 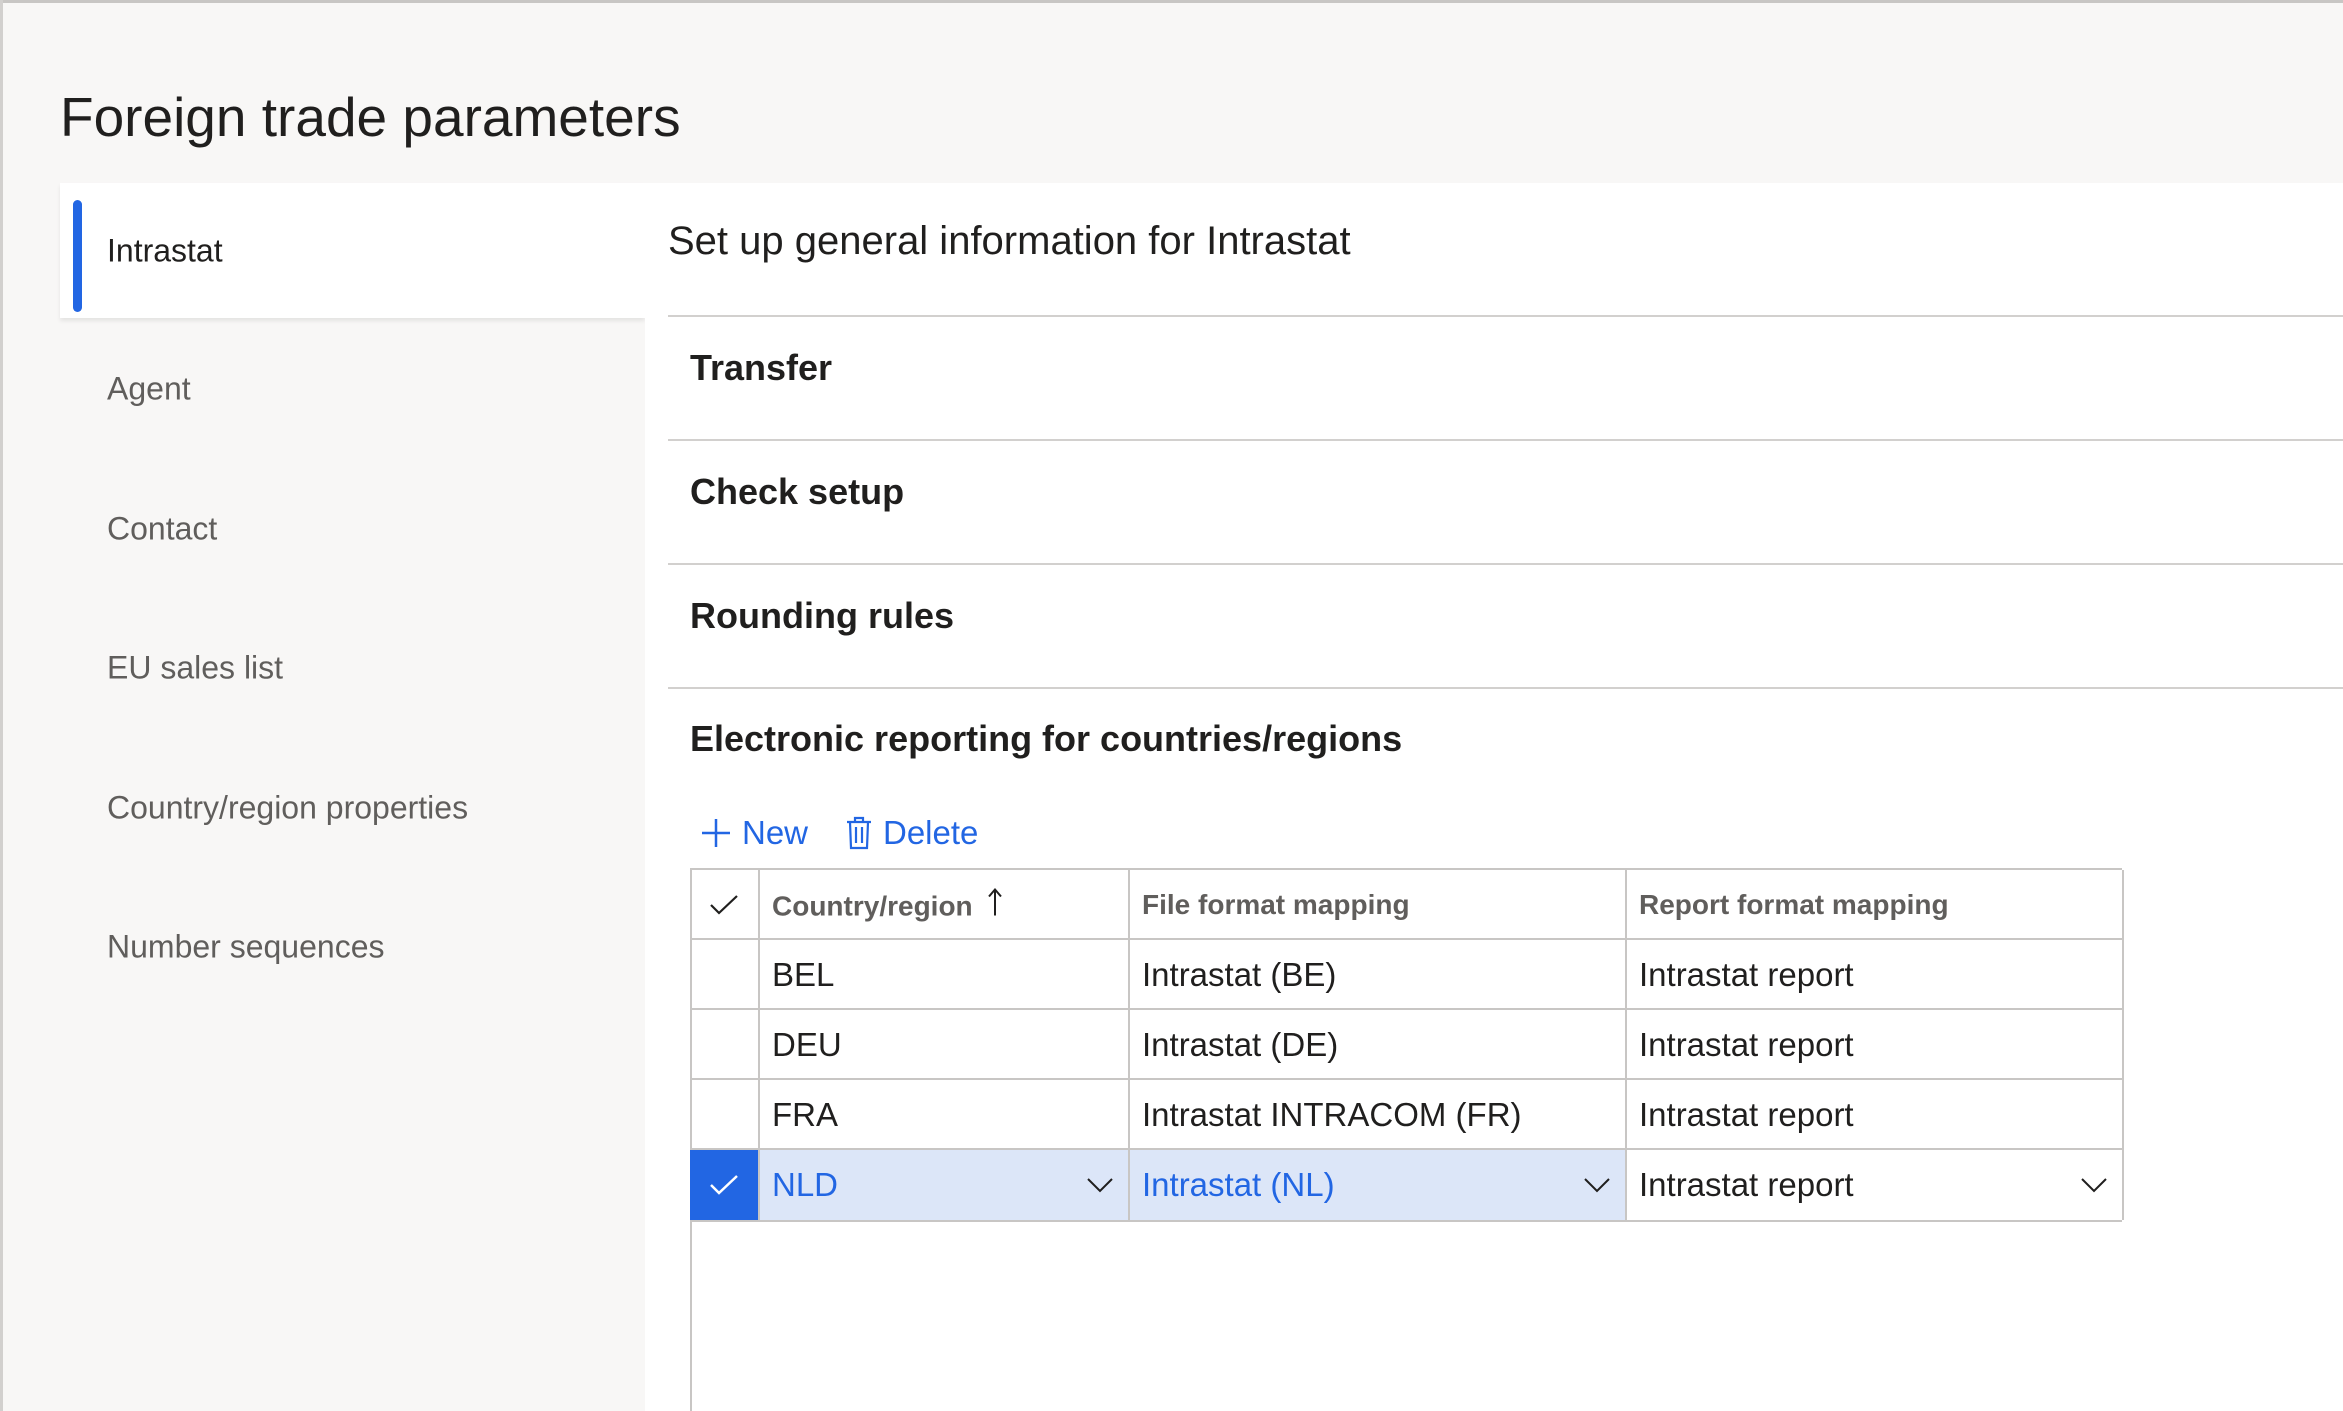 What do you see at coordinates (288, 807) in the screenshot?
I see `nav-item-label: Country/region properties` at bounding box center [288, 807].